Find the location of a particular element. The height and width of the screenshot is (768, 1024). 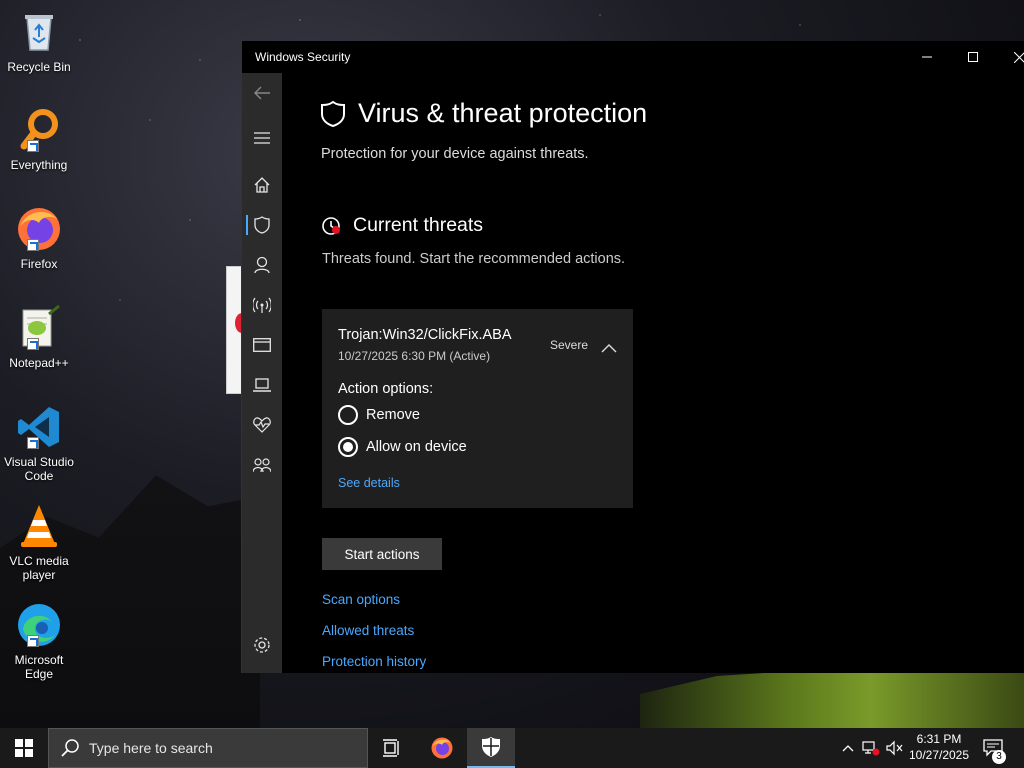

health-icon is located at coordinates (262, 425).